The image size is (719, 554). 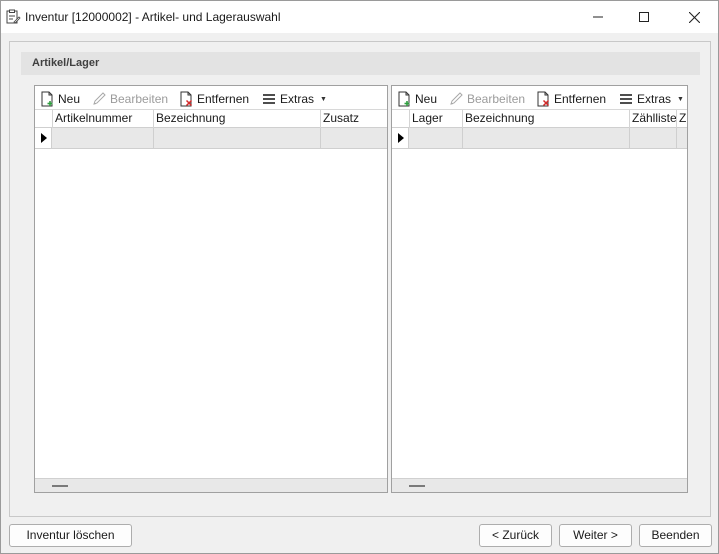 I want to click on minimize-button, so click(x=598, y=17).